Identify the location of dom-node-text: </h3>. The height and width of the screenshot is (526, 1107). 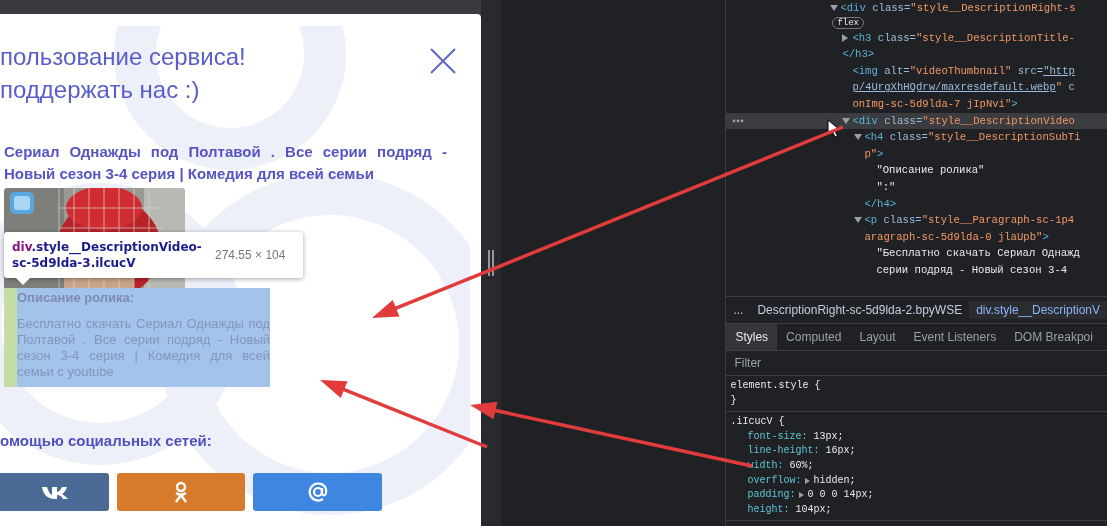
(858, 54).